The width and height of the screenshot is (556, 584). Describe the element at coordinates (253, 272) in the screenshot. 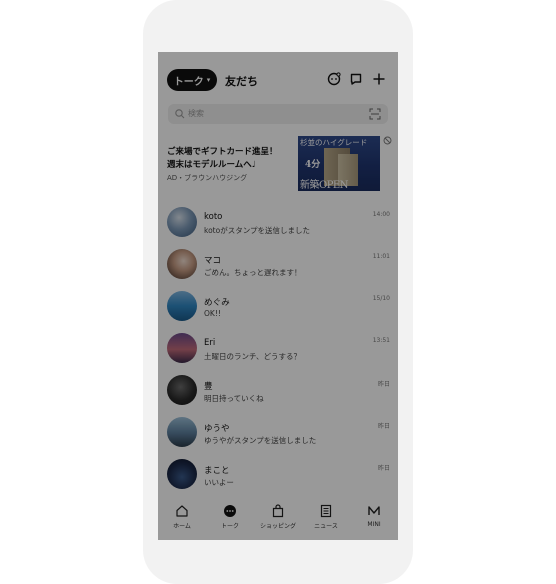

I see `chat-last-message: ごめん。ちょっと遅れます！` at that location.